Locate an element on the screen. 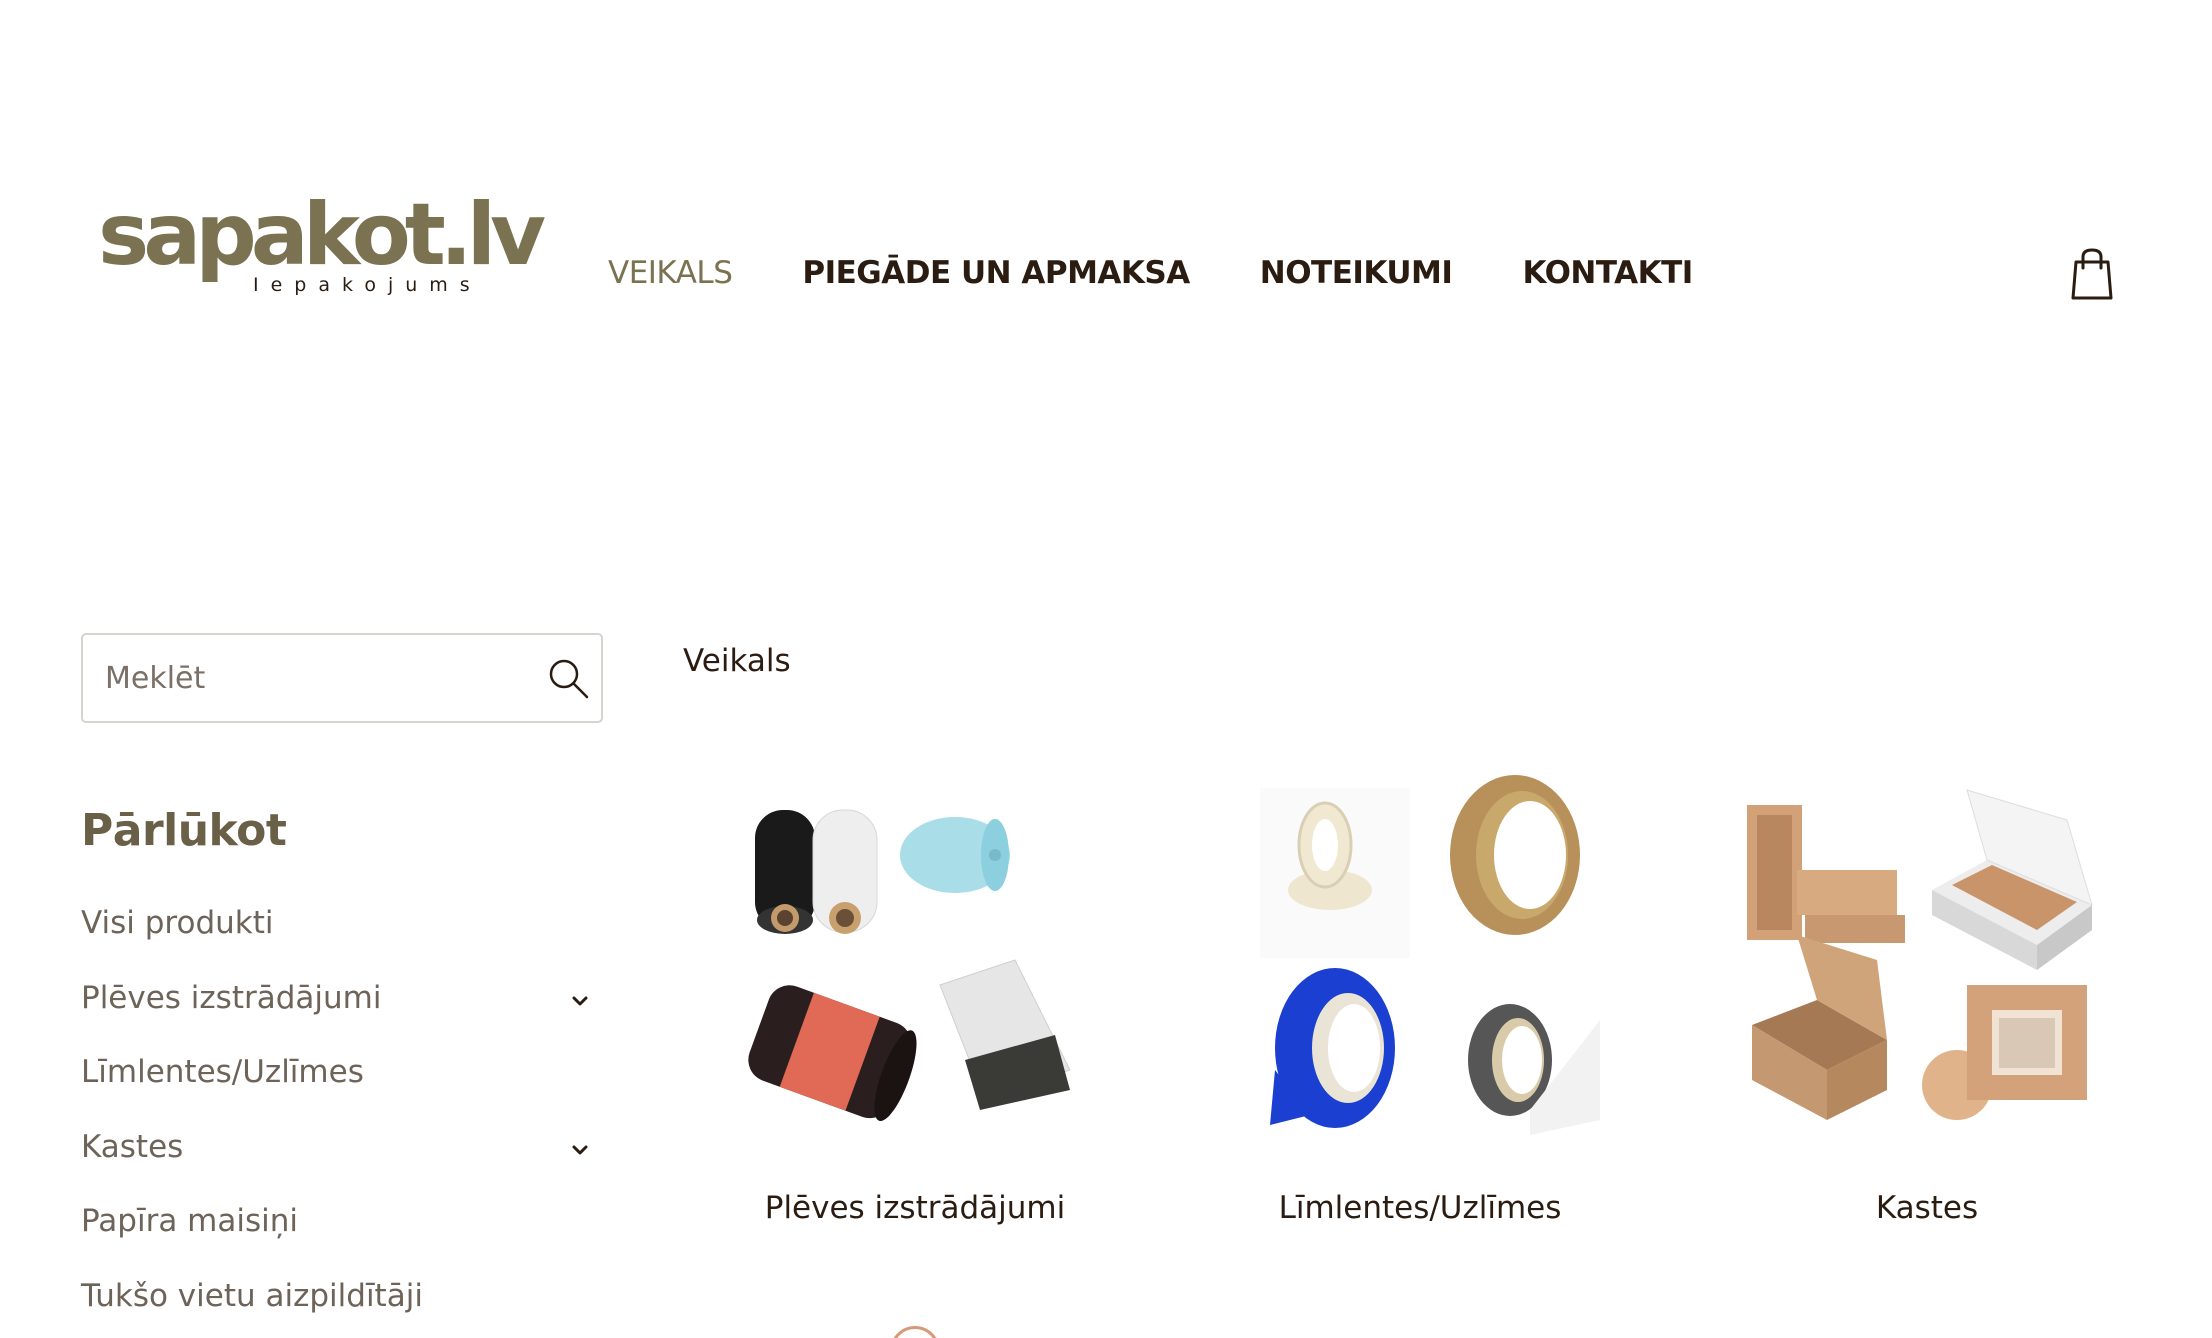 The image size is (2212, 1338). category-limlentes-uzlimes: Līmlentes/Uzlīmes is located at coordinates (342, 1091).